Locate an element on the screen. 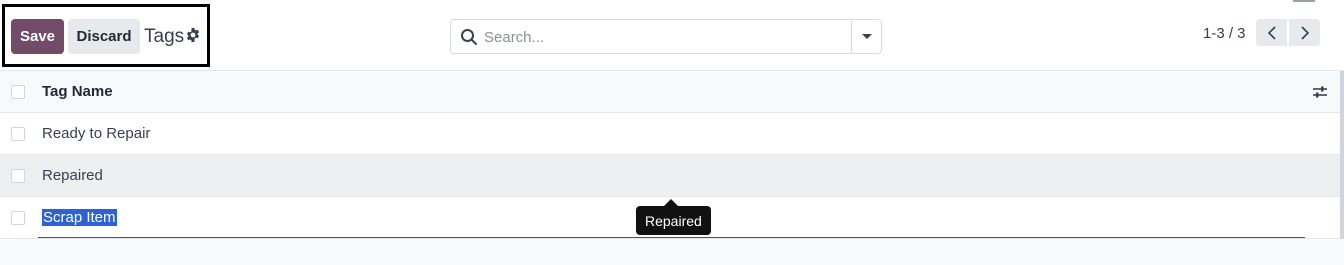 The image size is (1344, 265). tag-name-input: Scrap Item is located at coordinates (79, 217).